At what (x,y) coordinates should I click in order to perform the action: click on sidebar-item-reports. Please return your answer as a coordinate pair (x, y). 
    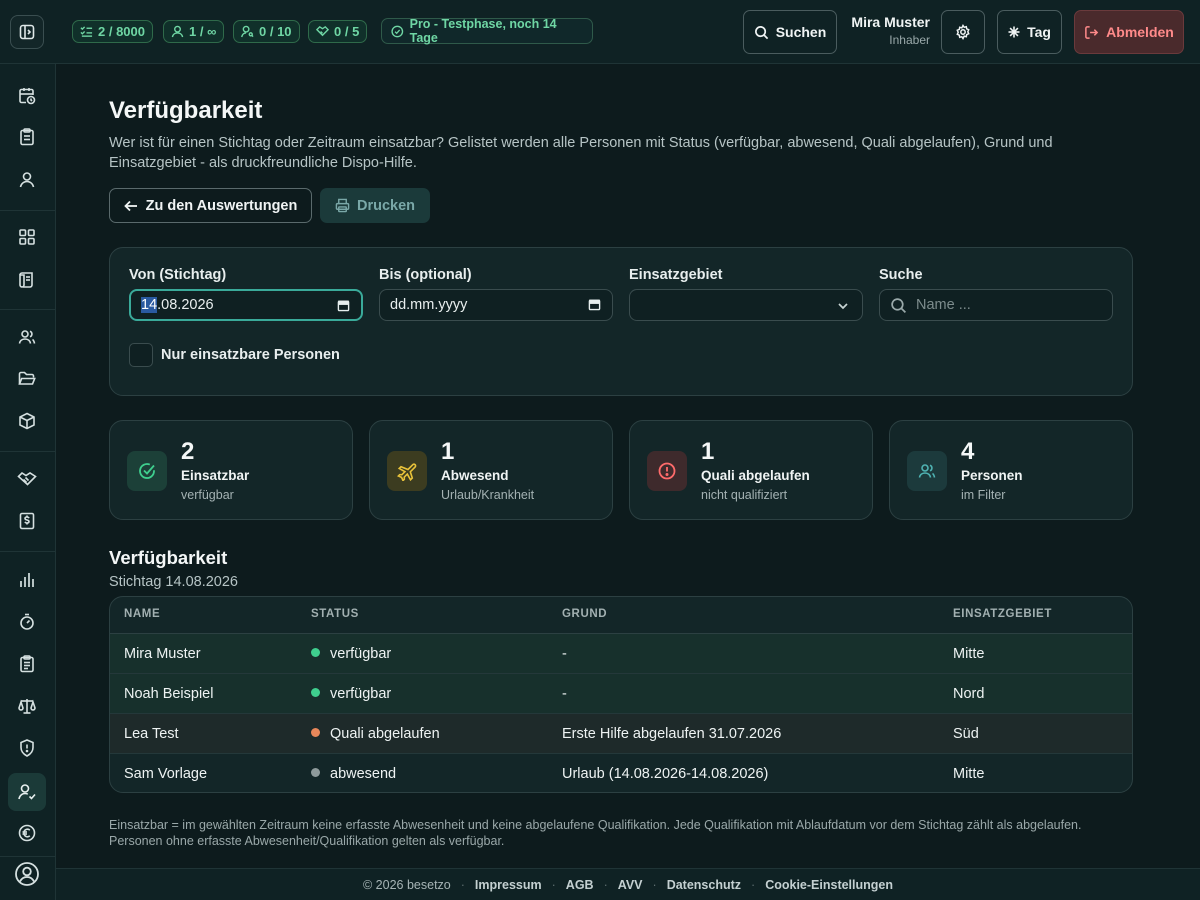
    Looking at the image, I should click on (27, 580).